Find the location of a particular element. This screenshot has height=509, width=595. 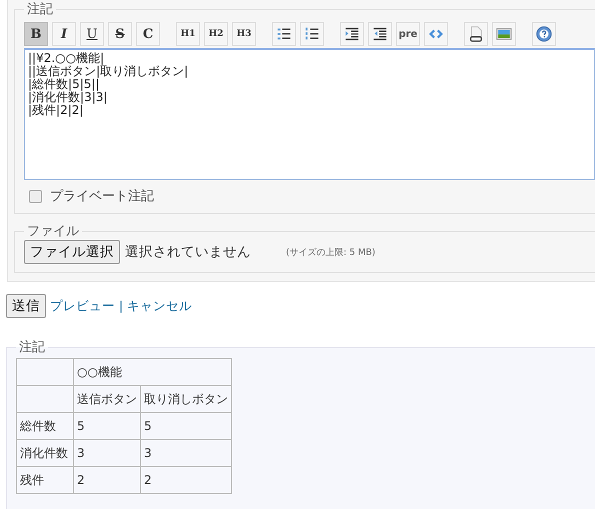

format-button: C is located at coordinates (148, 34).